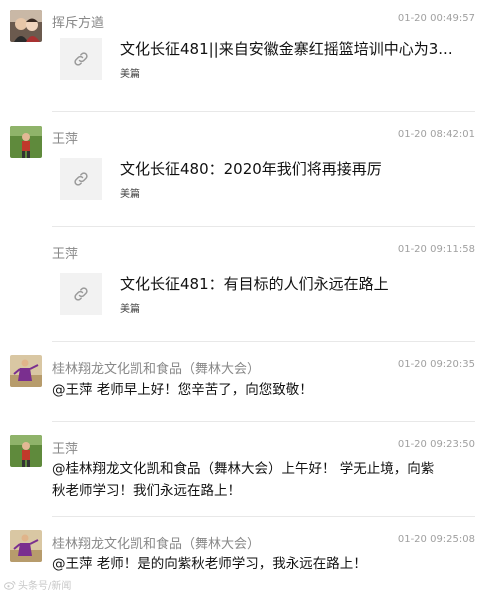 Image resolution: width=499 pixels, height=598 pixels. What do you see at coordinates (295, 168) in the screenshot?
I see `card-title: 文化长征480：2020年我们将再接再厉` at bounding box center [295, 168].